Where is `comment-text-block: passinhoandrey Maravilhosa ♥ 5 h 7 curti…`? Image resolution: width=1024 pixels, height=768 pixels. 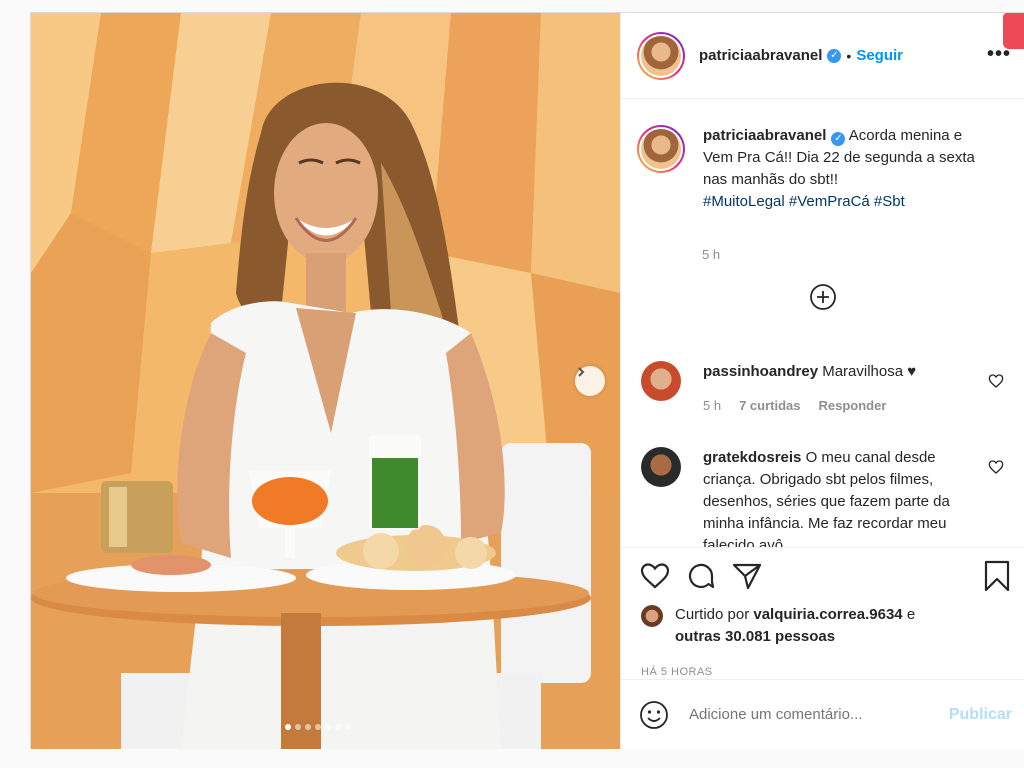
comment-text-block: passinhoandrey Maravilhosa ♥ 5 h 7 curti… is located at coordinates (843, 389).